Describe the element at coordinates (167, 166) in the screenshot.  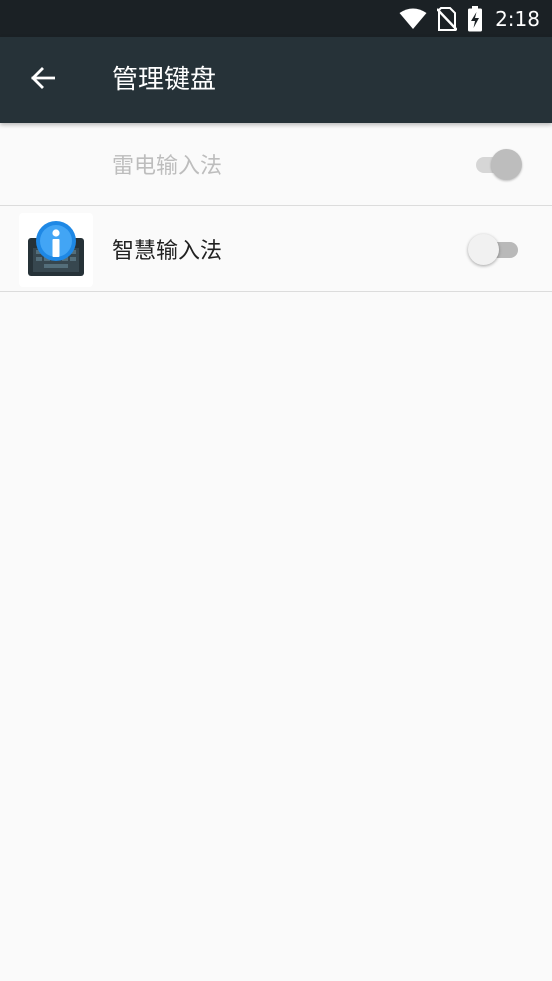
I see `keyboard-name: 雷电输入法` at that location.